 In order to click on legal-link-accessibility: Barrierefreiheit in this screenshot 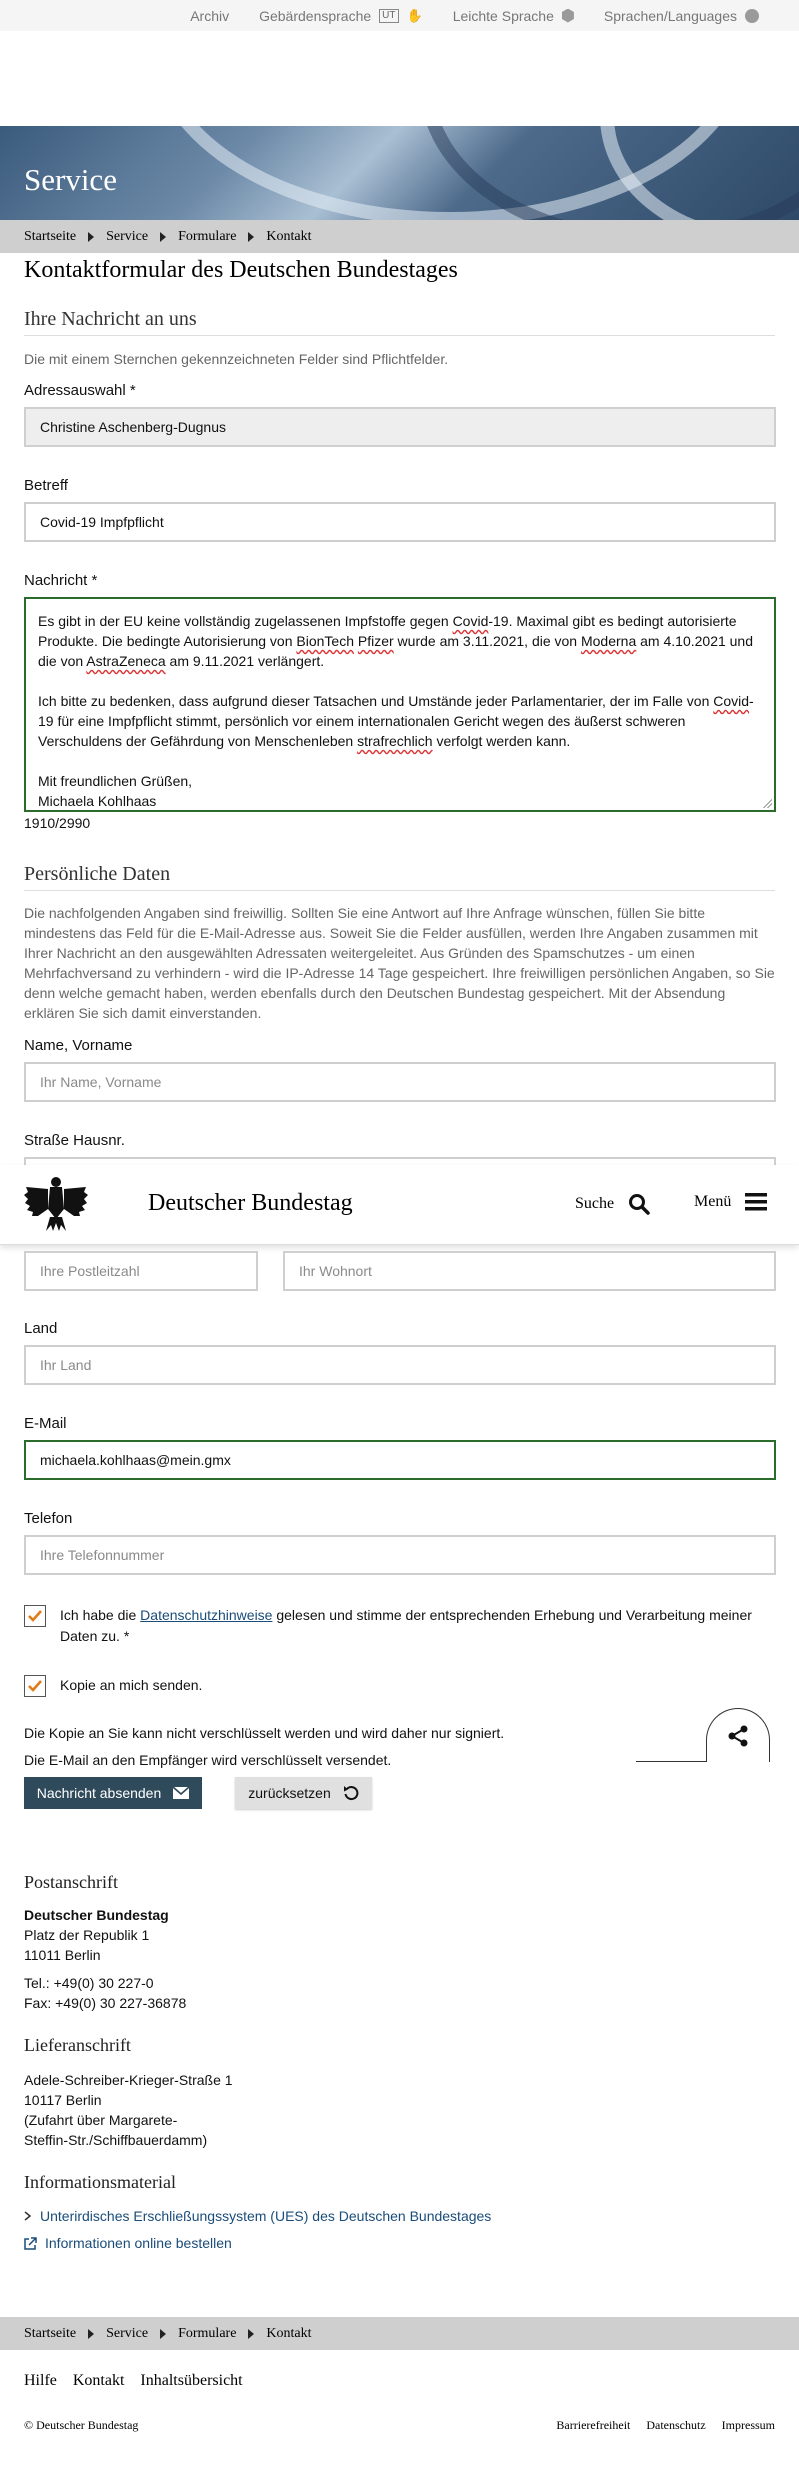, I will do `click(593, 2425)`.